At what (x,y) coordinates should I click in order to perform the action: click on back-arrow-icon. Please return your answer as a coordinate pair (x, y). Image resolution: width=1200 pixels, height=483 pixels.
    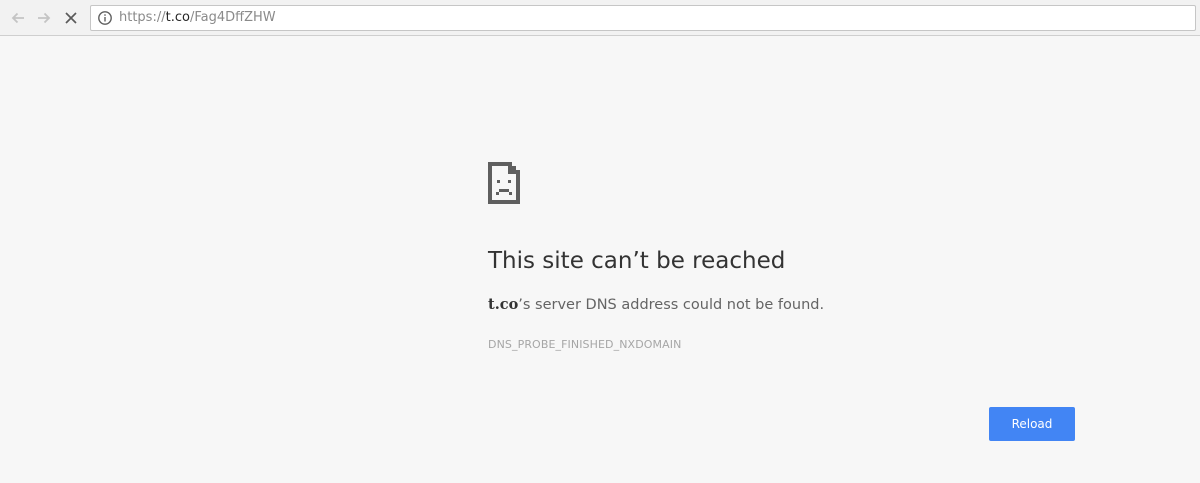
    Looking at the image, I should click on (17, 18).